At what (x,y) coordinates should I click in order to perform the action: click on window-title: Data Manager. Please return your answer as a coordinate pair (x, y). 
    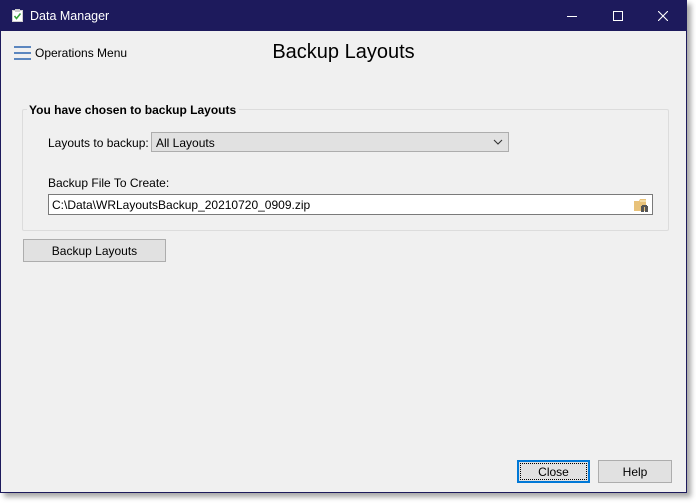
    Looking at the image, I should click on (70, 16).